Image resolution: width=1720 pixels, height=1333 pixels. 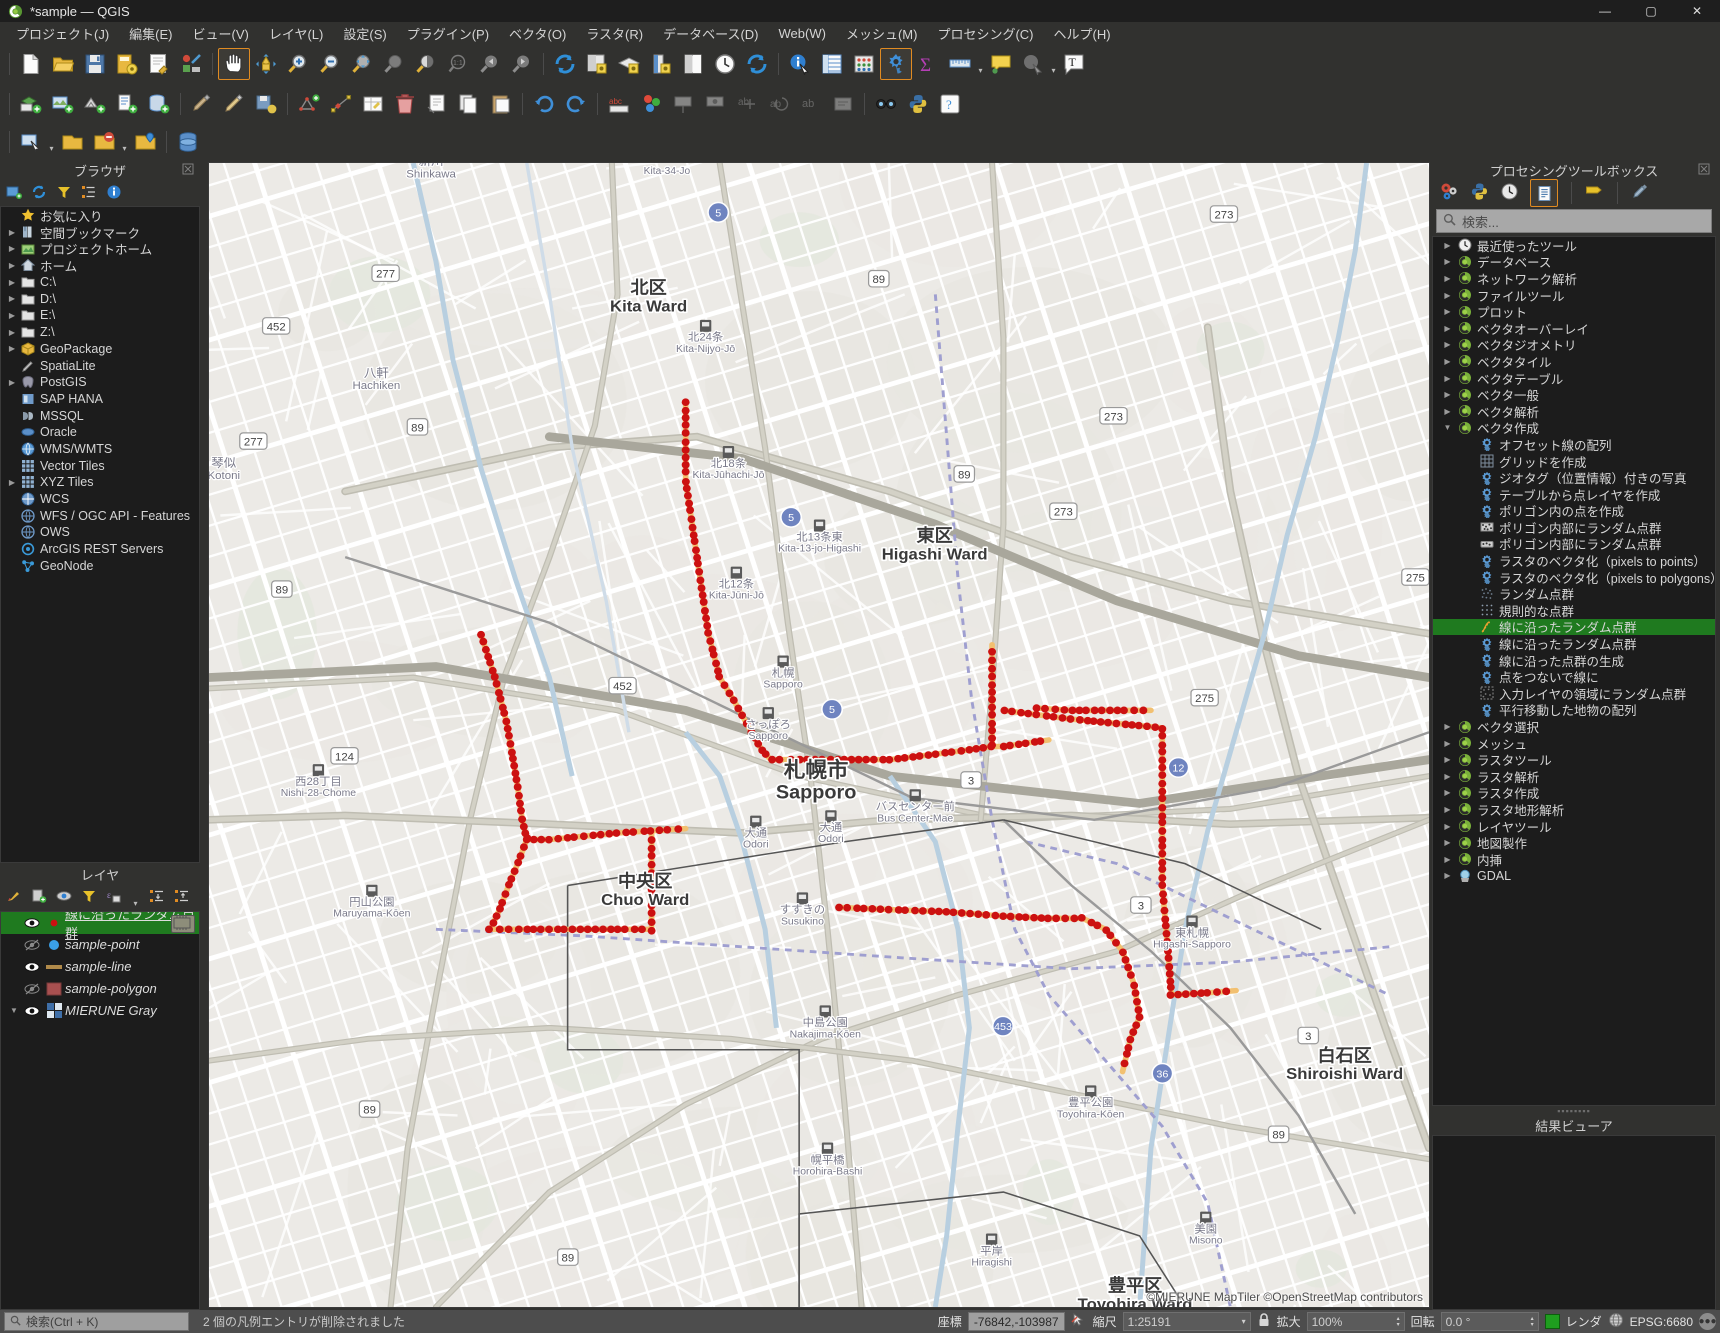 What do you see at coordinates (490, 64) in the screenshot?
I see `zoom-last-icon` at bounding box center [490, 64].